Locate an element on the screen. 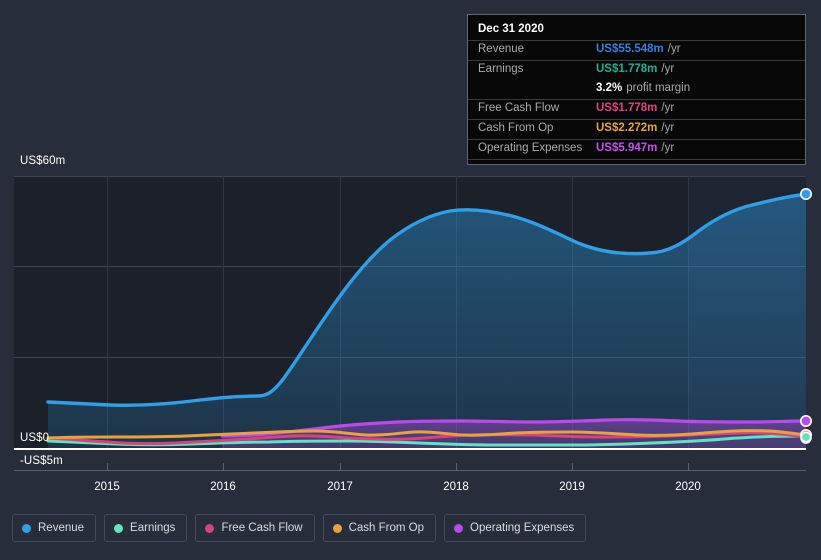  tooltip-row-earnings: Earnings US$1.778m /yr is located at coordinates (636, 70).